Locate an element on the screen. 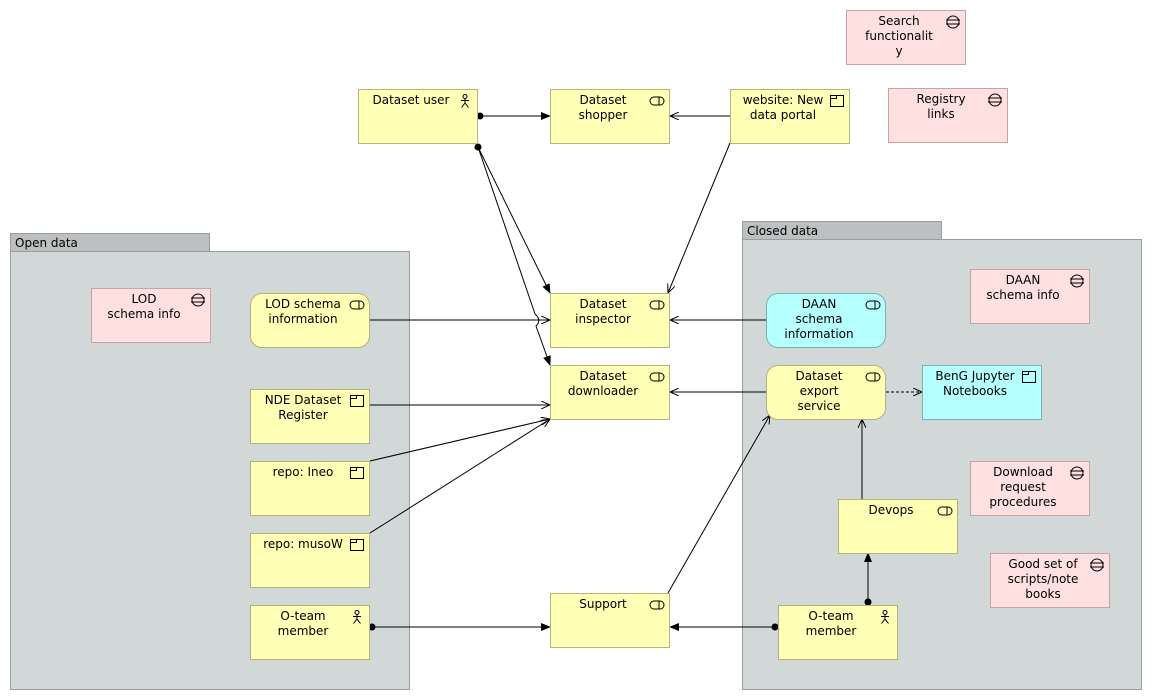 This screenshot has width=1152, height=700. node-registry: Registry links is located at coordinates (948, 115).